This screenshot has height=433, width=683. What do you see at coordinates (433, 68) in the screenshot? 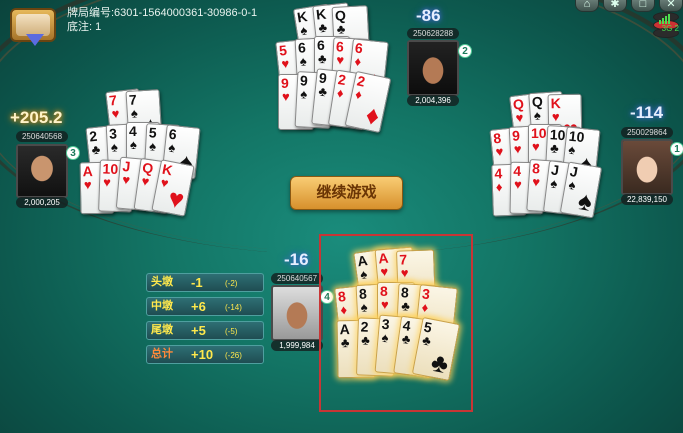
I see `avatar-top` at bounding box center [433, 68].